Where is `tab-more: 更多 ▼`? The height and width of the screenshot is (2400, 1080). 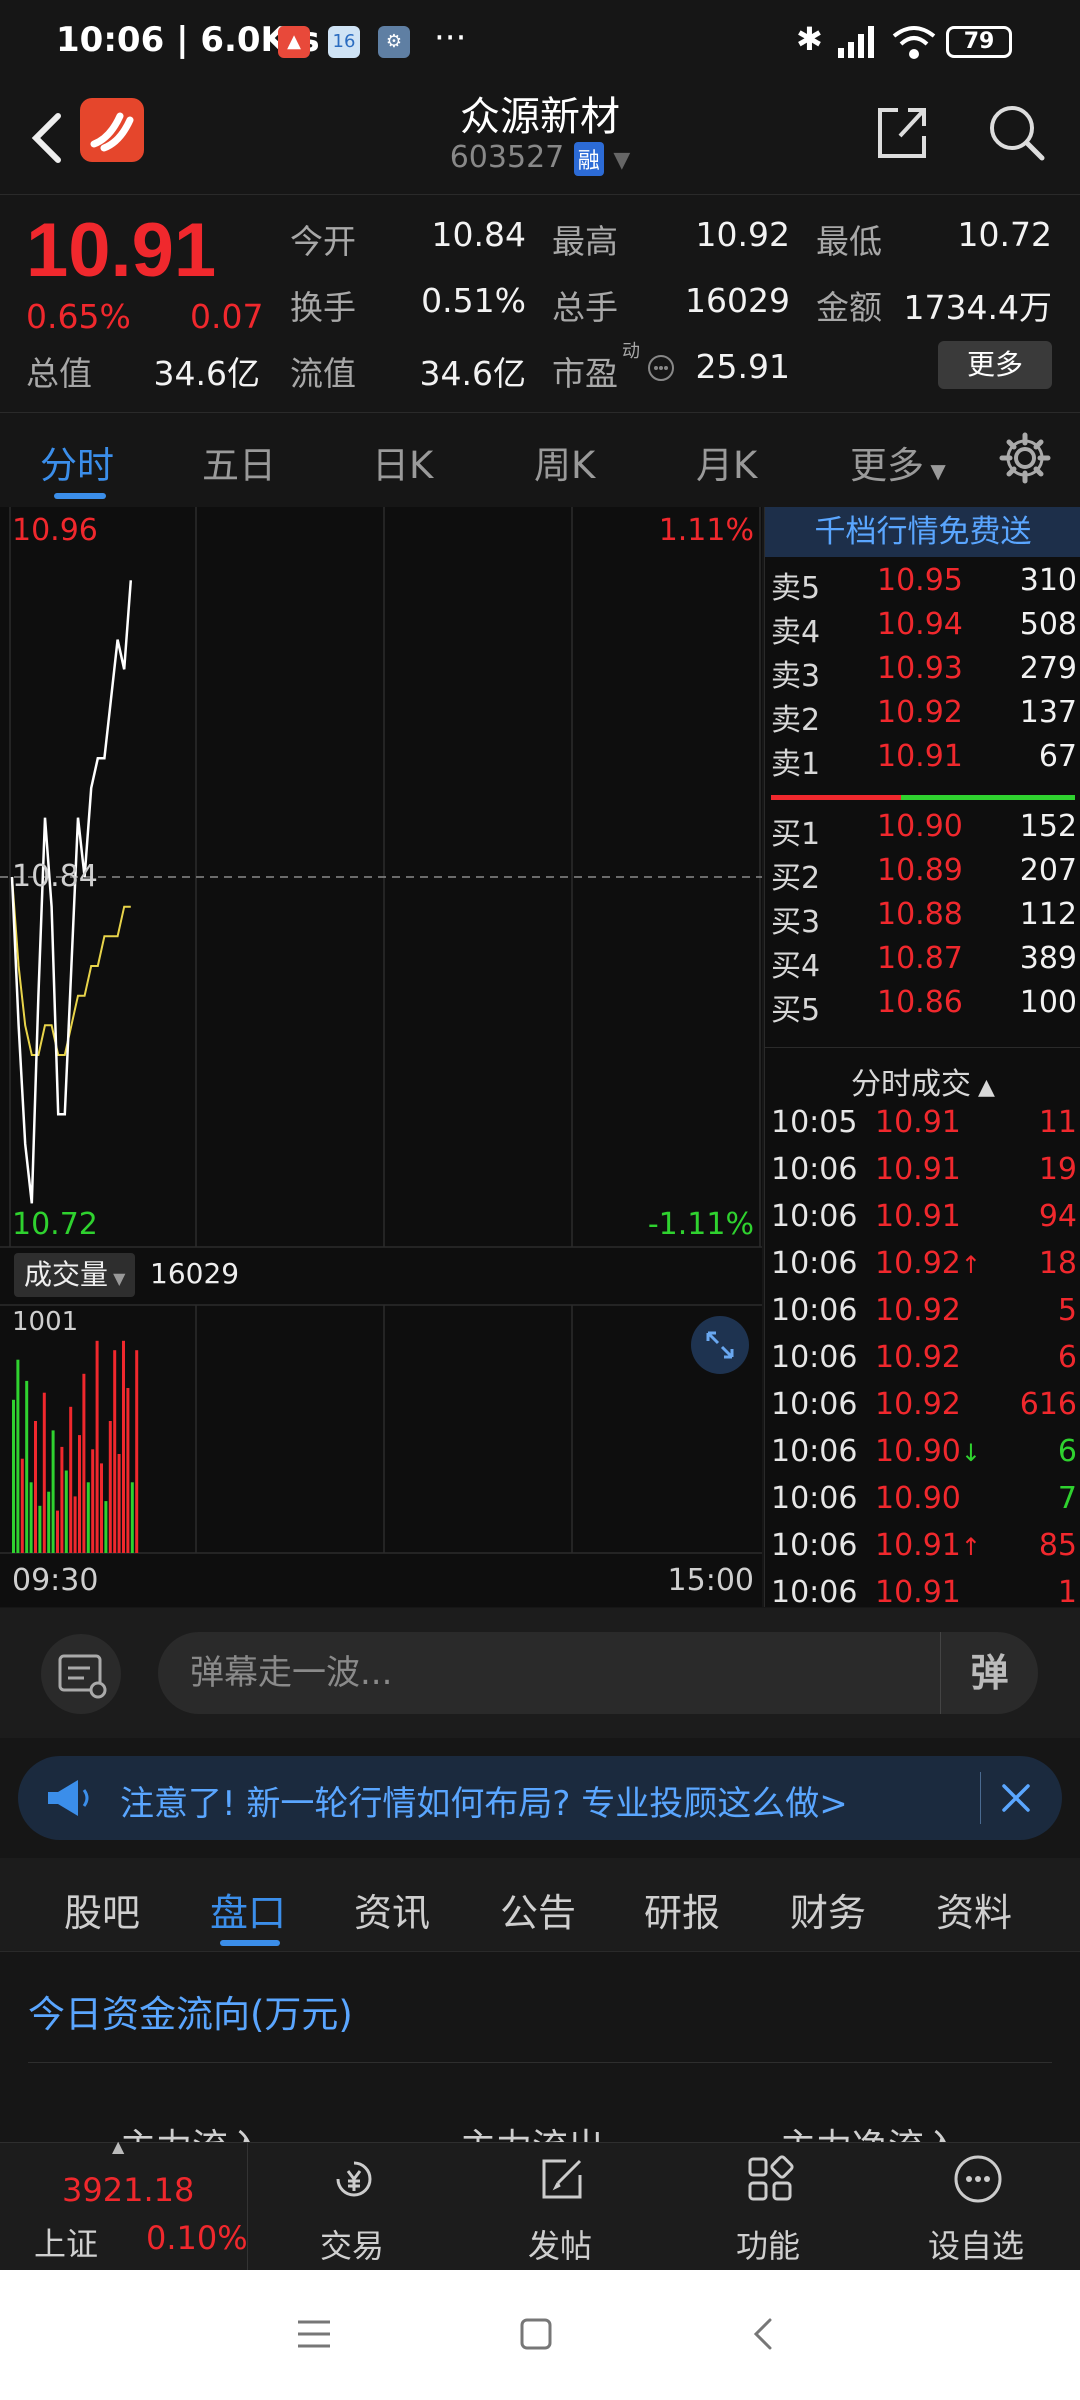
tab-more: 更多 ▼ is located at coordinates (898, 462).